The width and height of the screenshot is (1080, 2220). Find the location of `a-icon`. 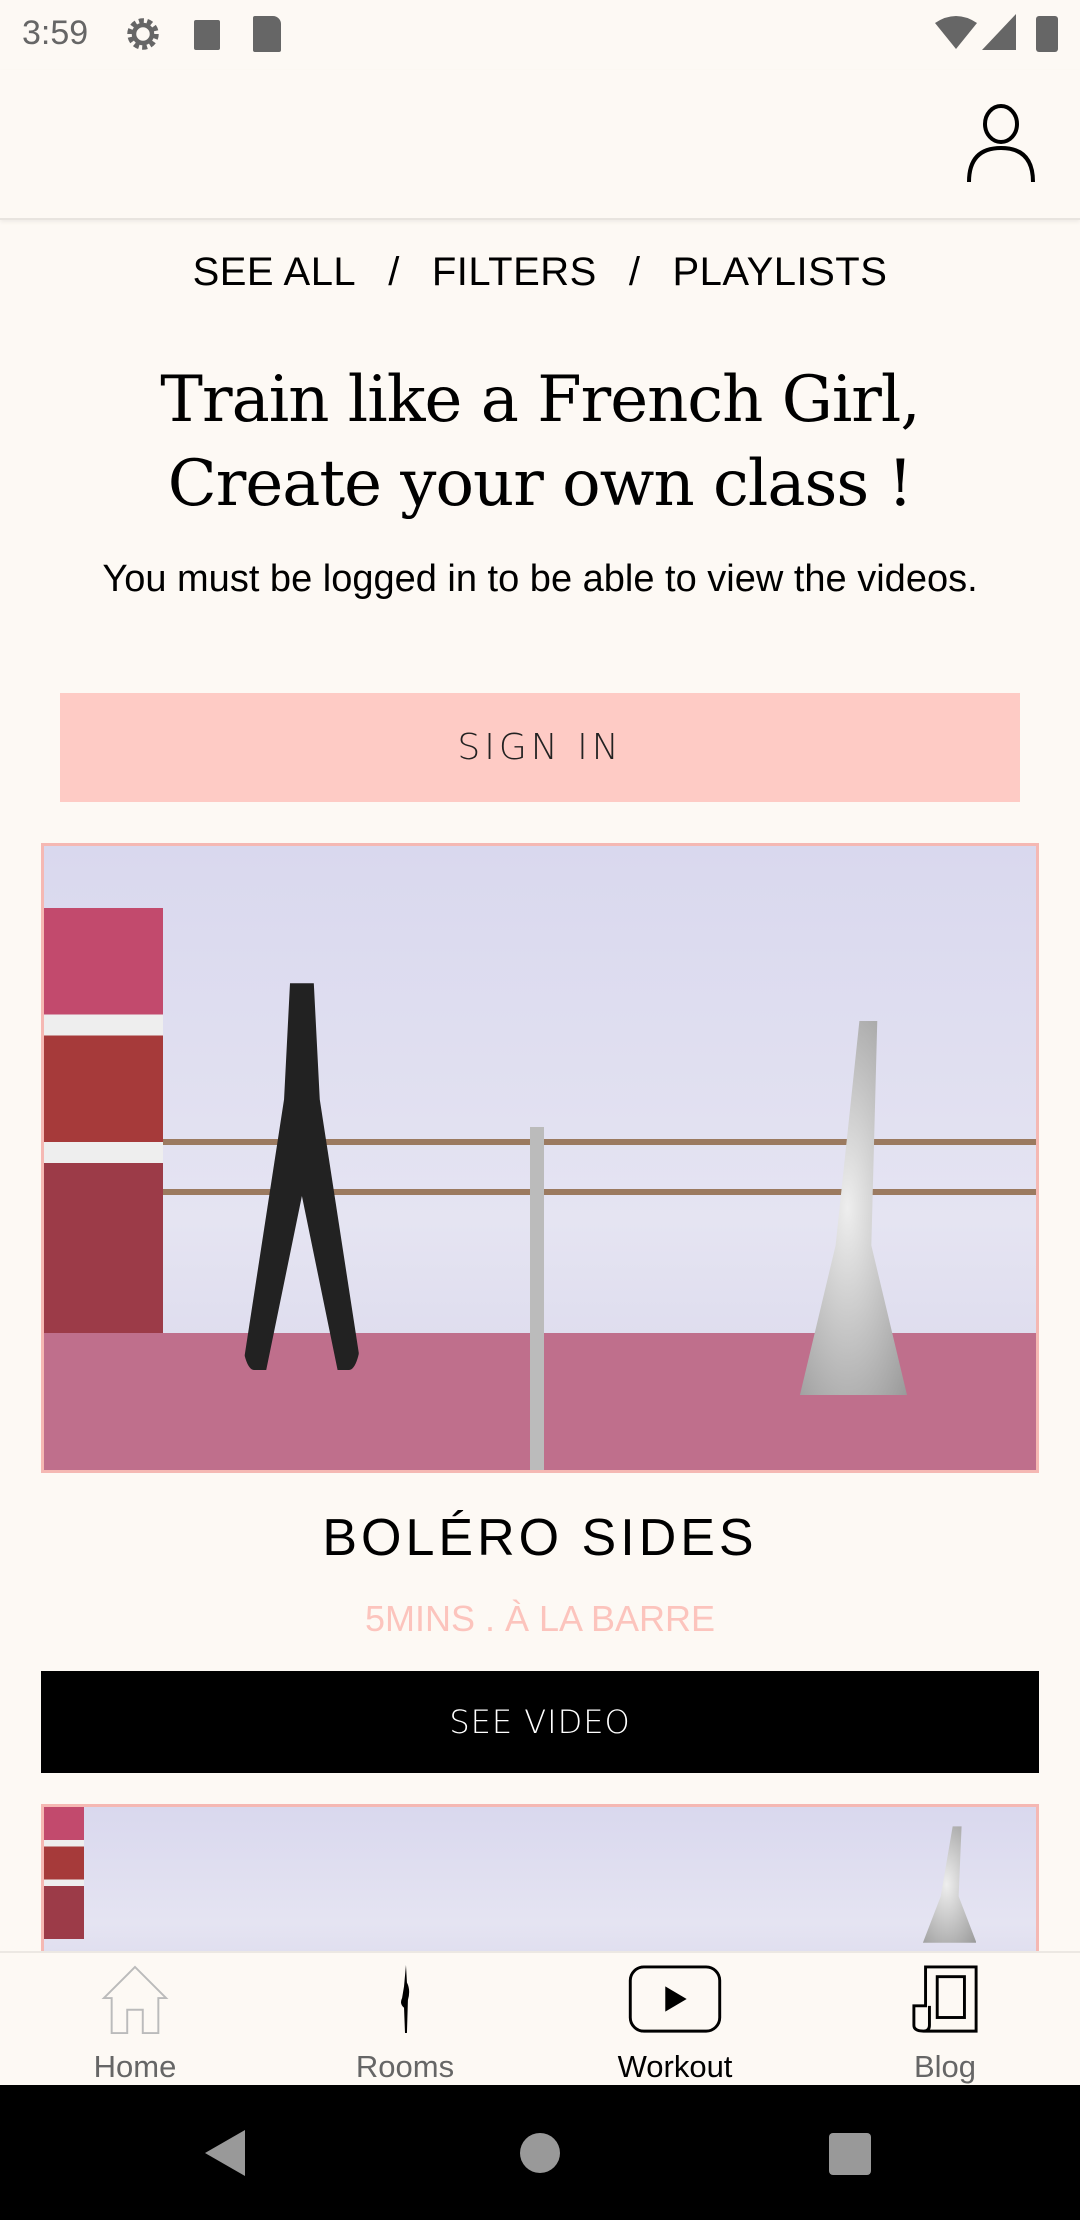

a-icon is located at coordinates (207, 35).